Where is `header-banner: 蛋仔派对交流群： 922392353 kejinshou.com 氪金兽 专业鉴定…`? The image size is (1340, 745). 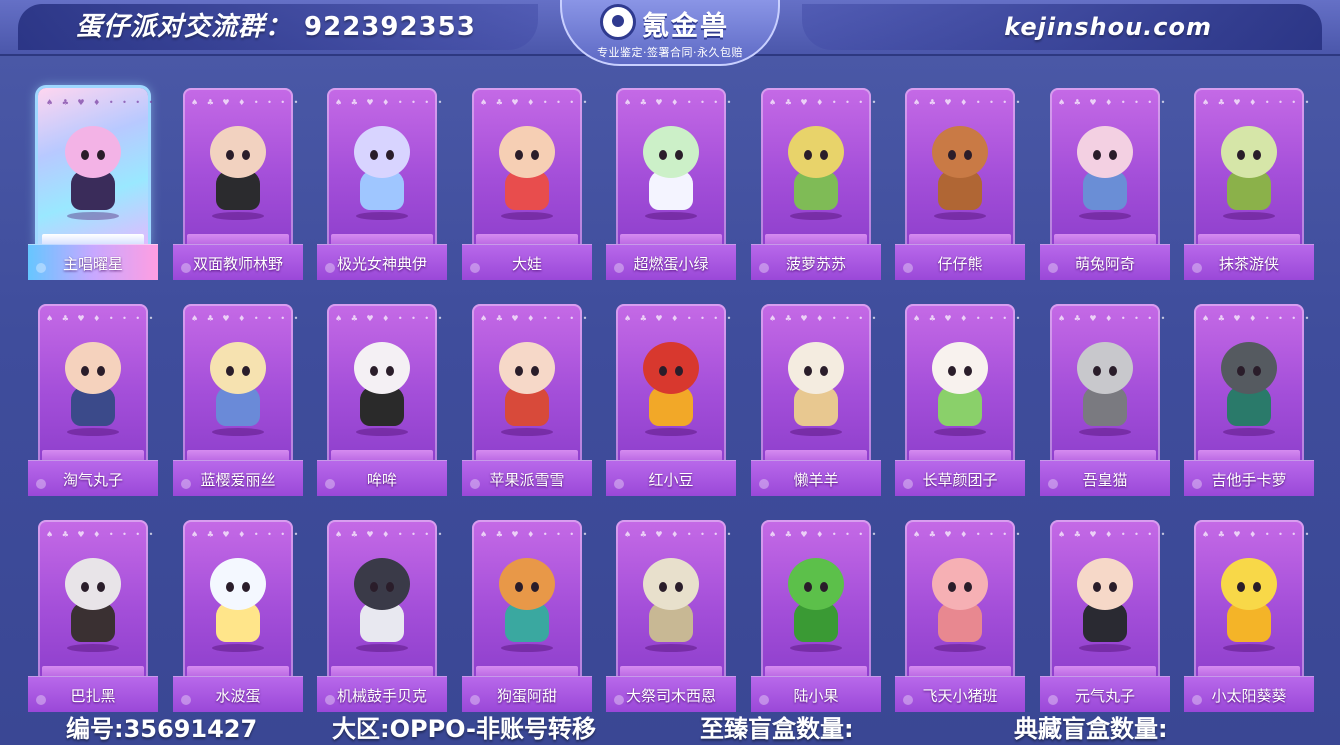
header-banner: 蛋仔派对交流群： 922392353 kejinshou.com 氪金兽 专业鉴定… is located at coordinates (670, 33).